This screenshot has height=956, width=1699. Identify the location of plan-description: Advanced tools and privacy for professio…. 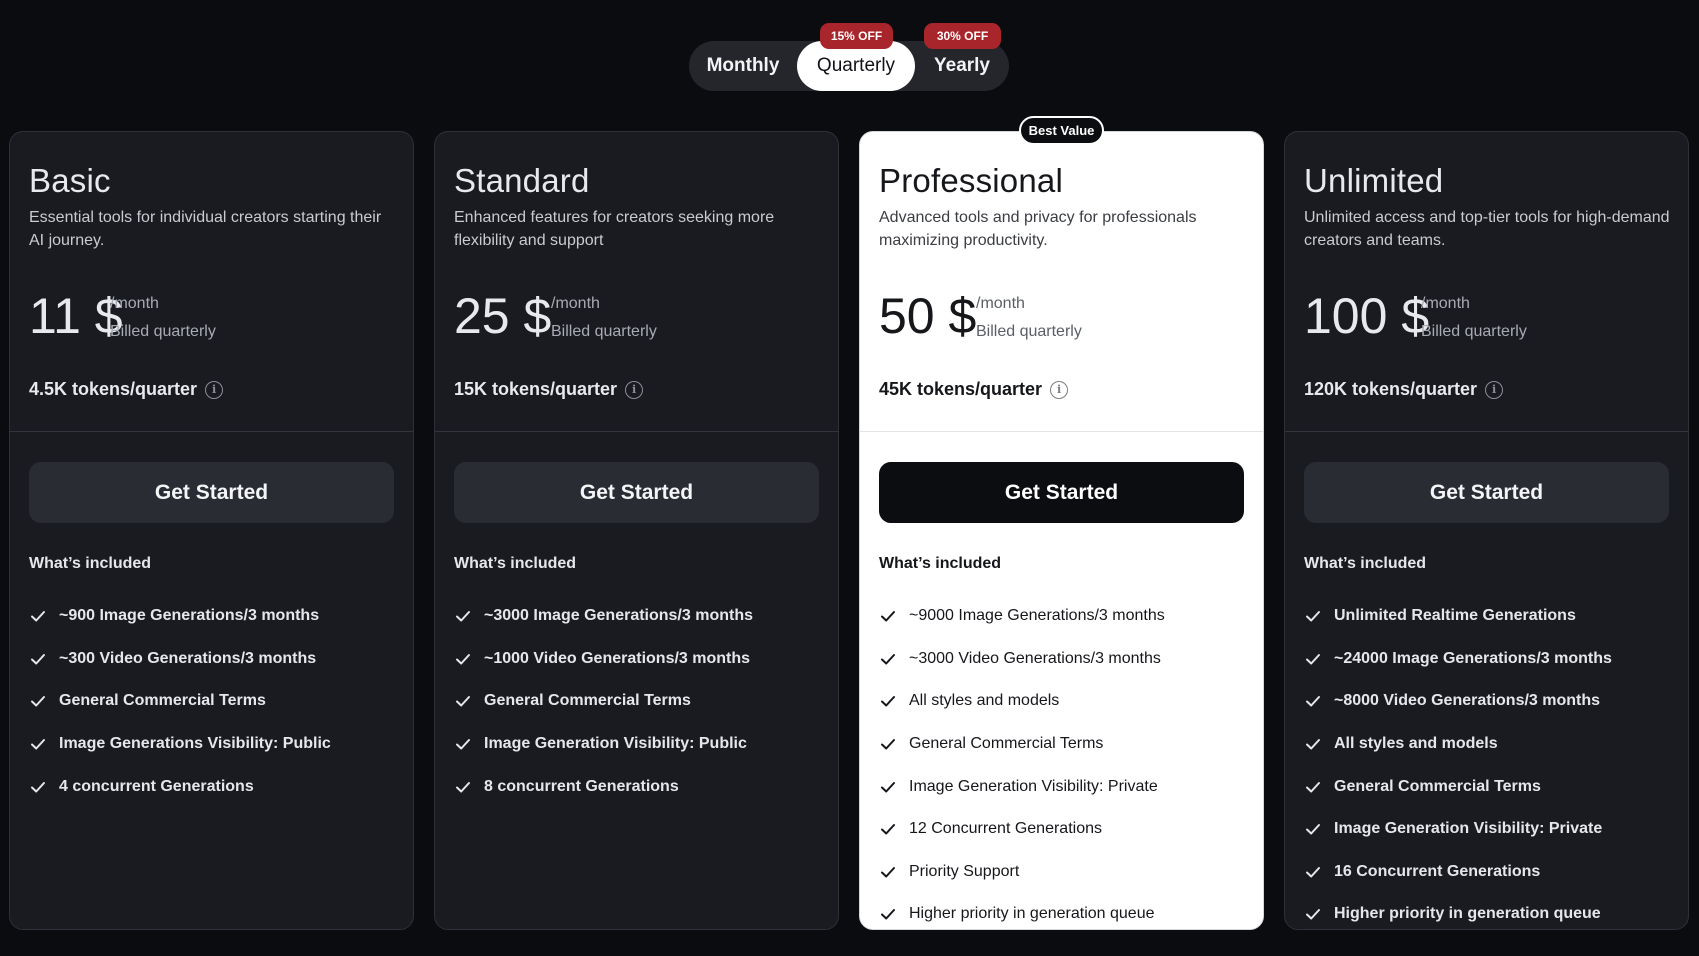
(1038, 229).